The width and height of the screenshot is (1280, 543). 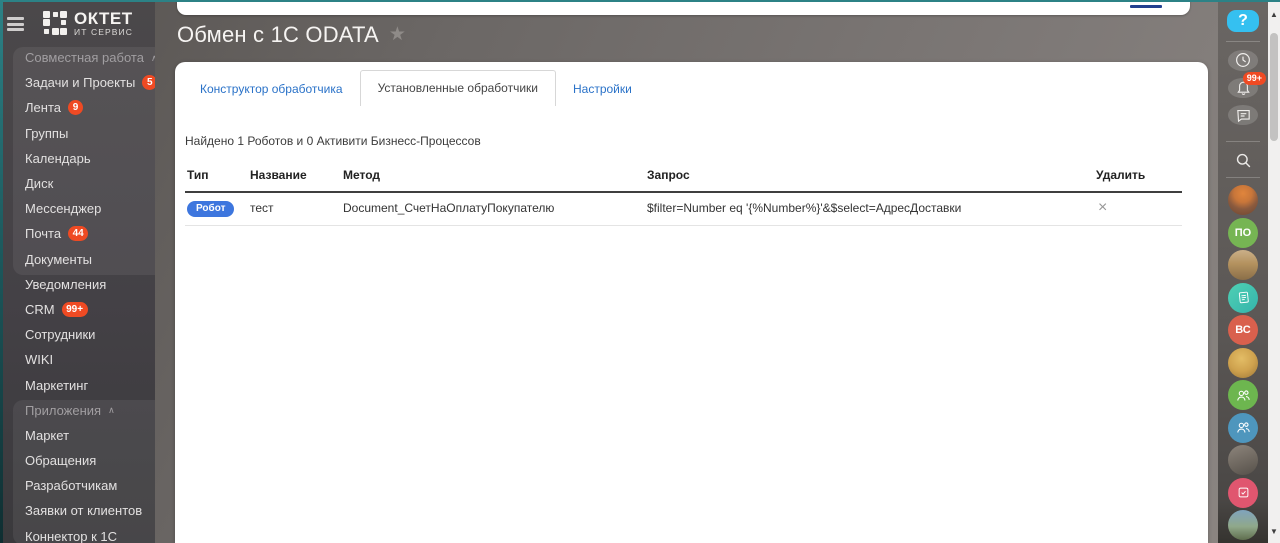 What do you see at coordinates (79, 435) in the screenshot?
I see `sidebar-item-market: Маркет` at bounding box center [79, 435].